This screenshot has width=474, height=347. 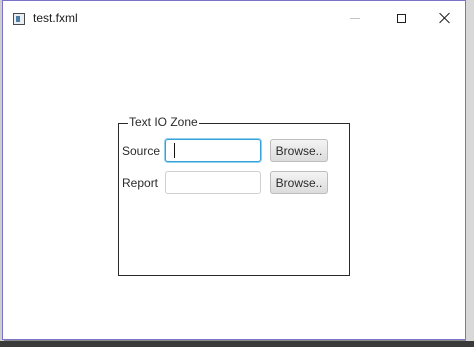 I want to click on report-label: Report, so click(x=140, y=183).